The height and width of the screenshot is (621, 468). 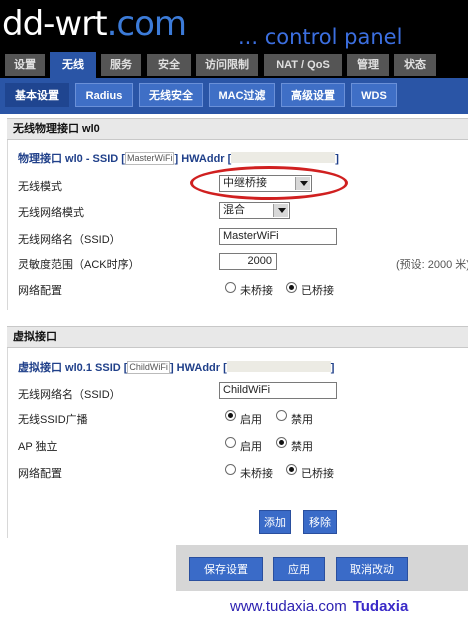 What do you see at coordinates (73, 368) in the screenshot?
I see `legend-prefix: 虚拟接口 wl0.1 SSID [` at bounding box center [73, 368].